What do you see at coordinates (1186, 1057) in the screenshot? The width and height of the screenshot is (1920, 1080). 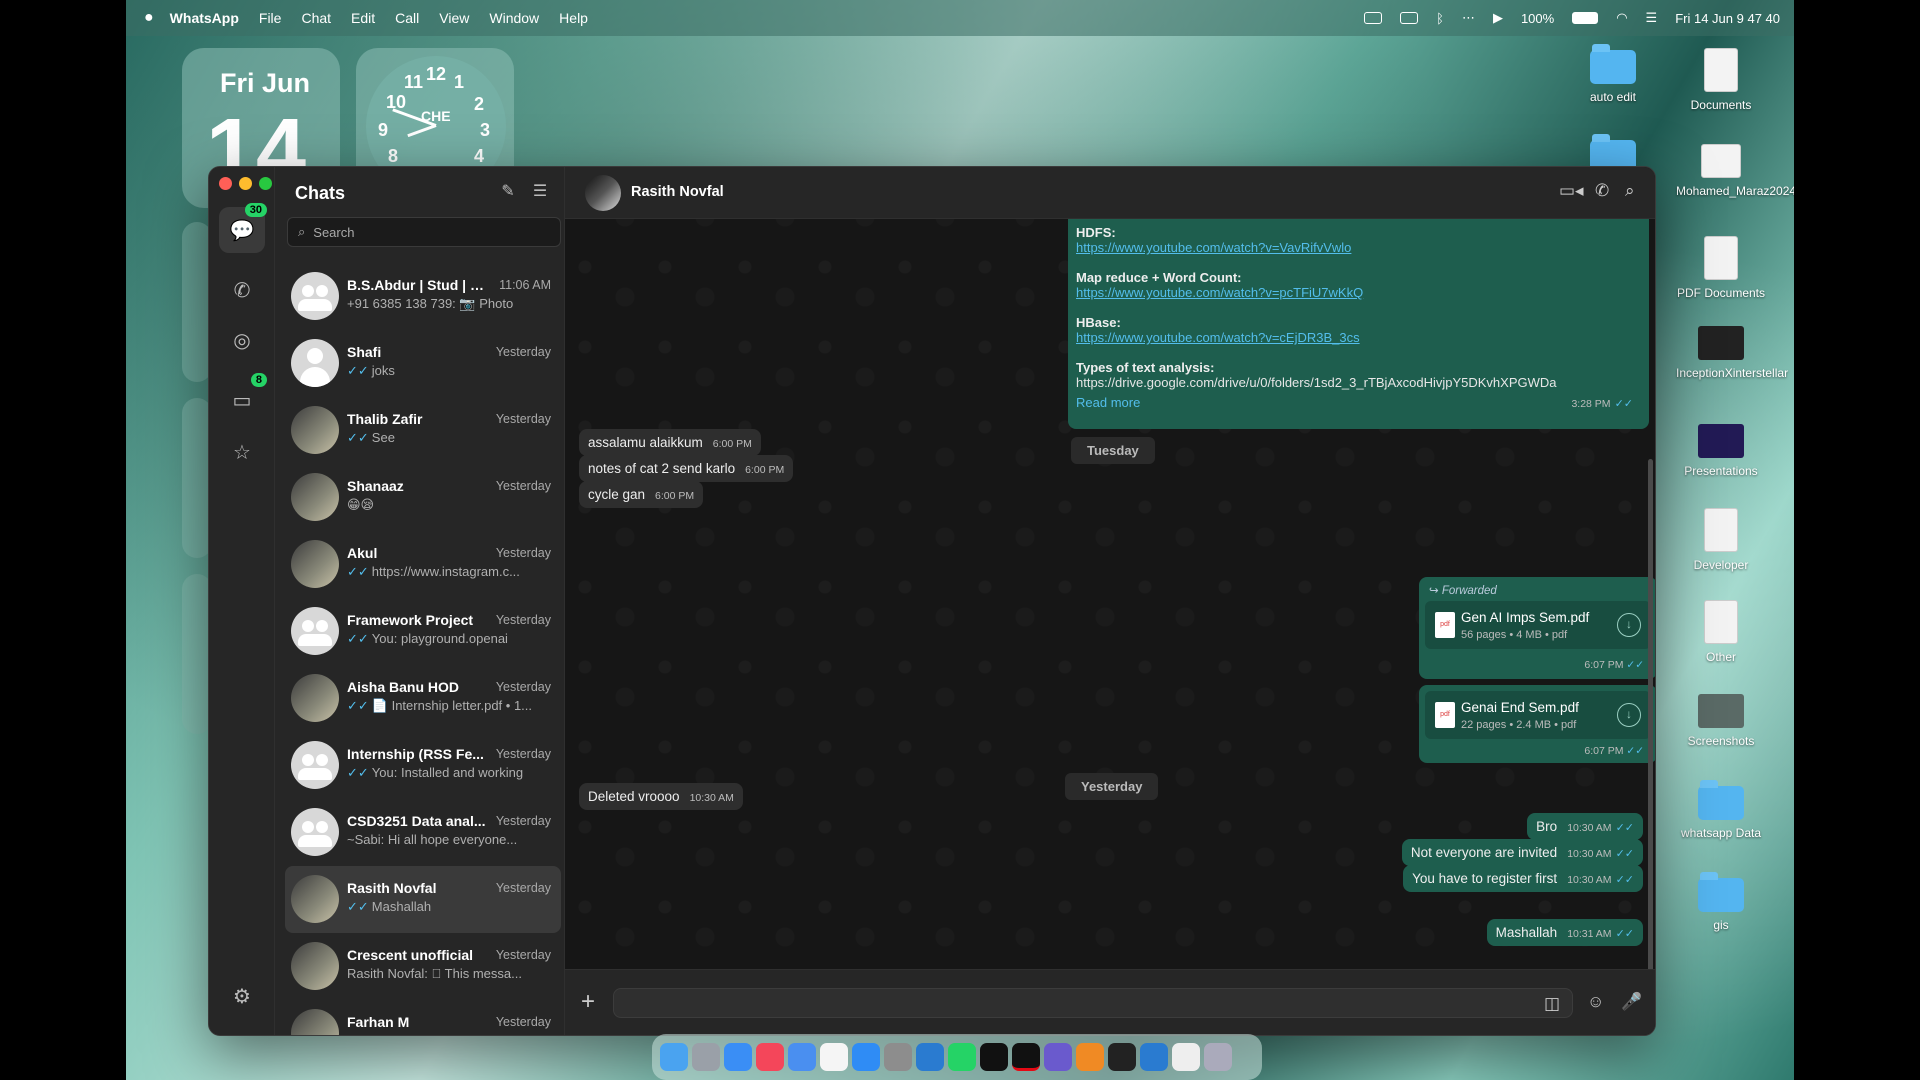 I see `documents-dock-icon` at bounding box center [1186, 1057].